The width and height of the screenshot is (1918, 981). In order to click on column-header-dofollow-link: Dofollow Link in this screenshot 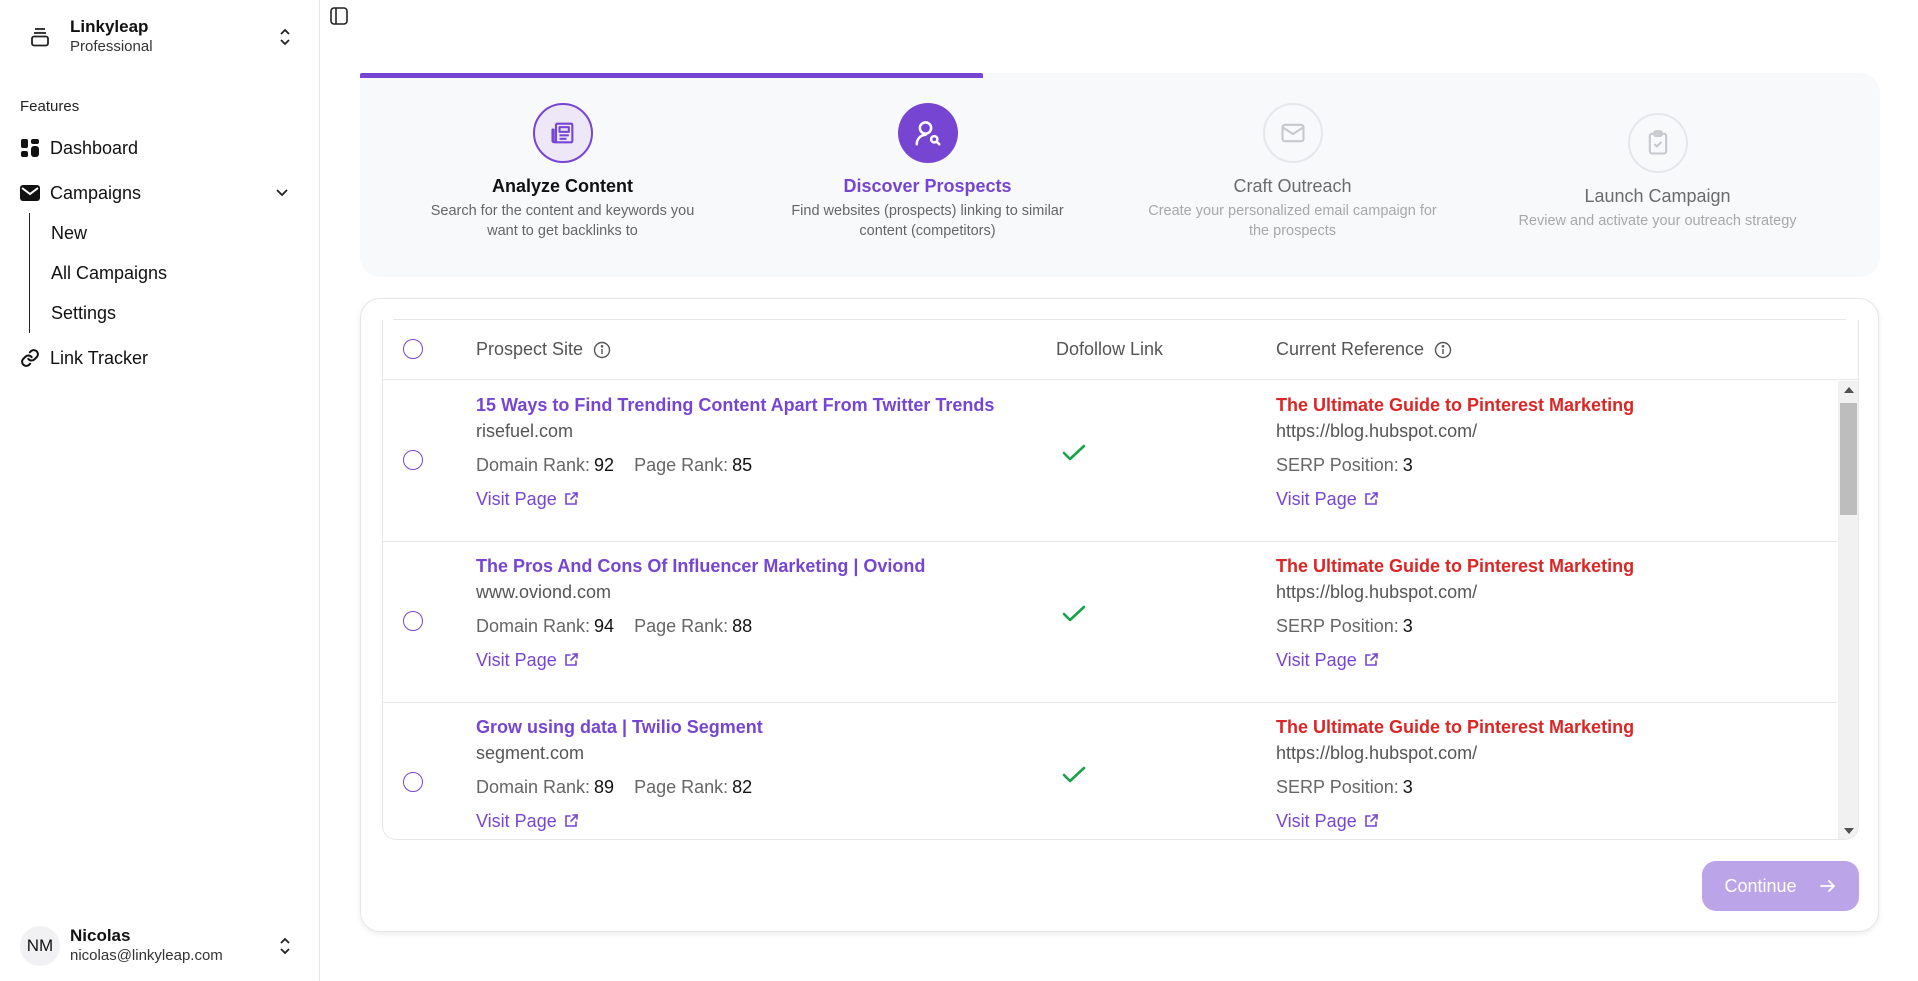, I will do `click(1110, 349)`.